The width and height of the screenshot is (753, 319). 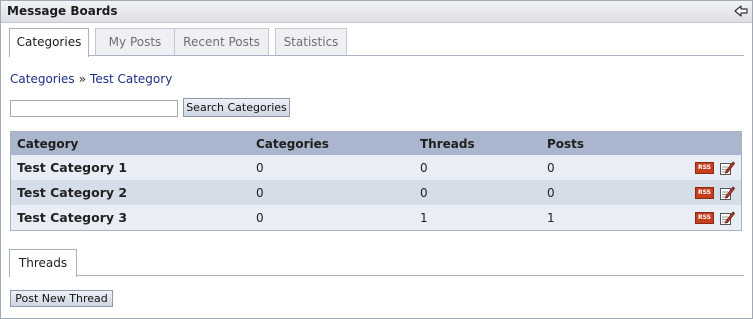 I want to click on tab-recent-posts: Recent Posts, so click(x=221, y=41).